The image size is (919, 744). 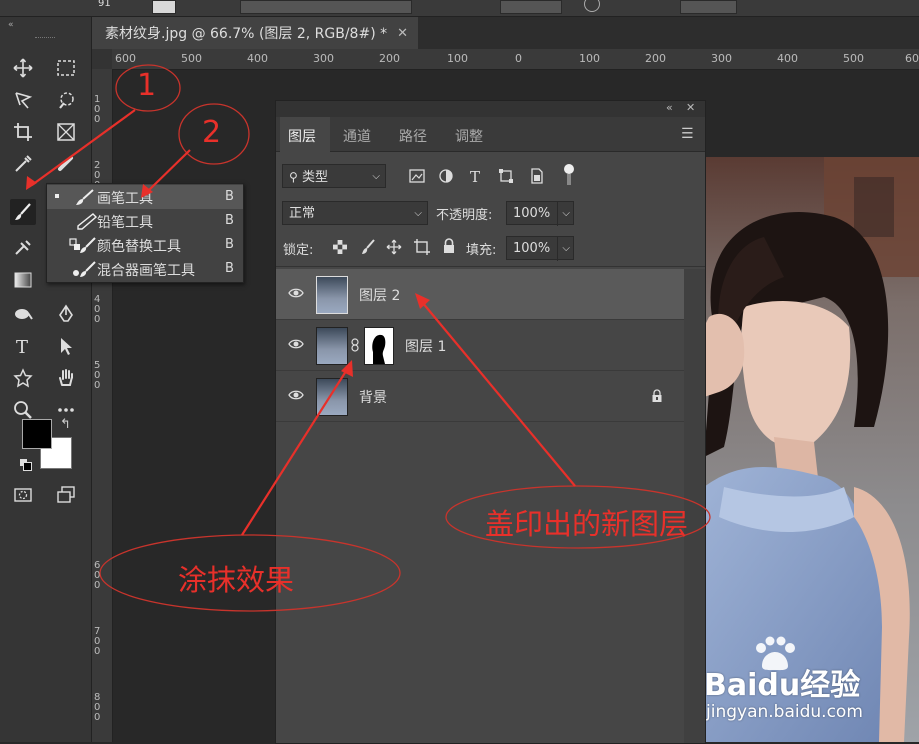 What do you see at coordinates (506, 176) in the screenshot?
I see `filter-shape-icon` at bounding box center [506, 176].